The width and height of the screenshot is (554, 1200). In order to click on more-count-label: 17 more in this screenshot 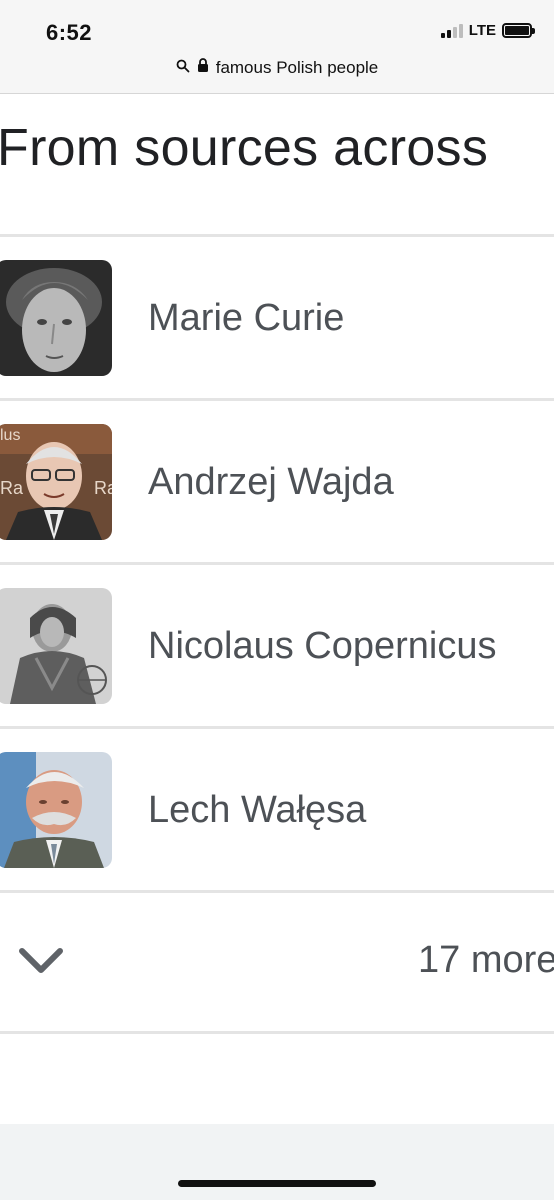, I will do `click(486, 960)`.